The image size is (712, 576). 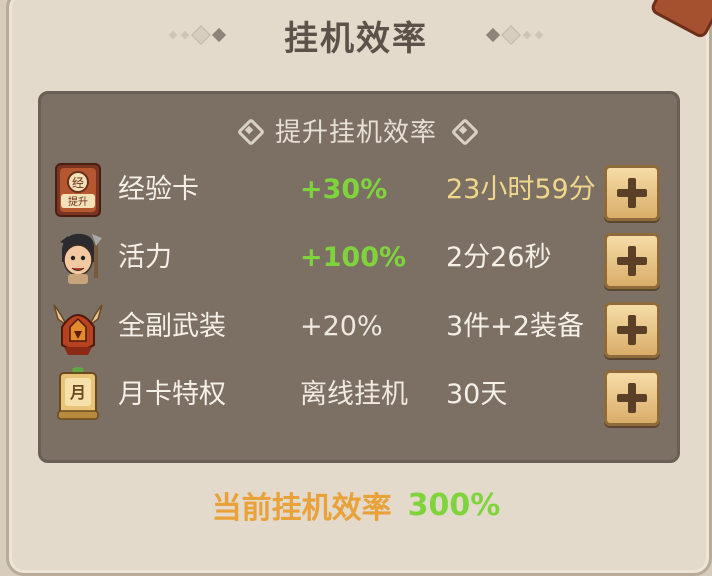 What do you see at coordinates (356, 38) in the screenshot?
I see `page-title: 挂机效率` at bounding box center [356, 38].